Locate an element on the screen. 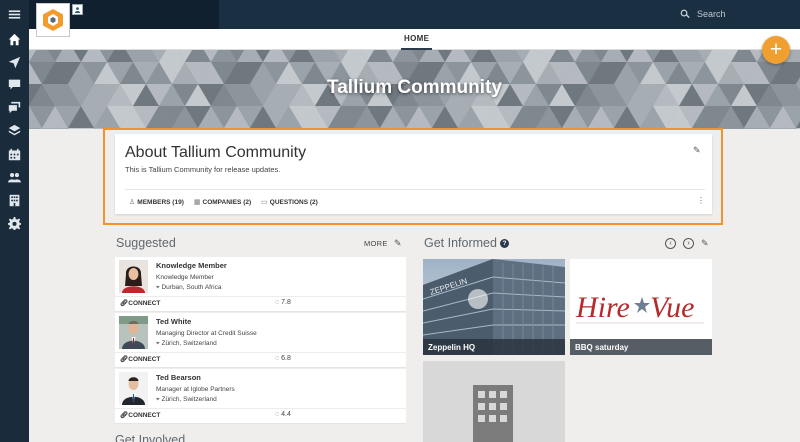  search-box is located at coordinates (740, 14).